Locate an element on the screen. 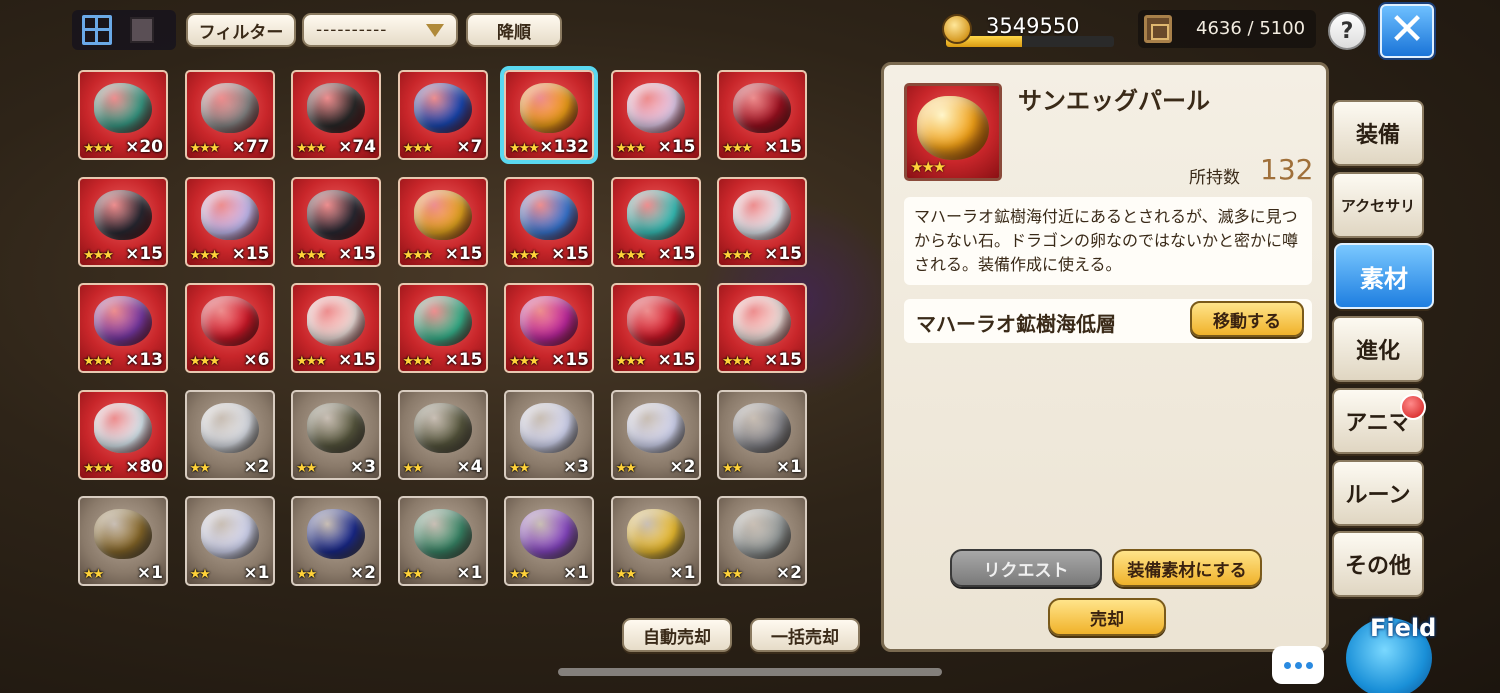  tab-rune: ルーン is located at coordinates (1378, 493).